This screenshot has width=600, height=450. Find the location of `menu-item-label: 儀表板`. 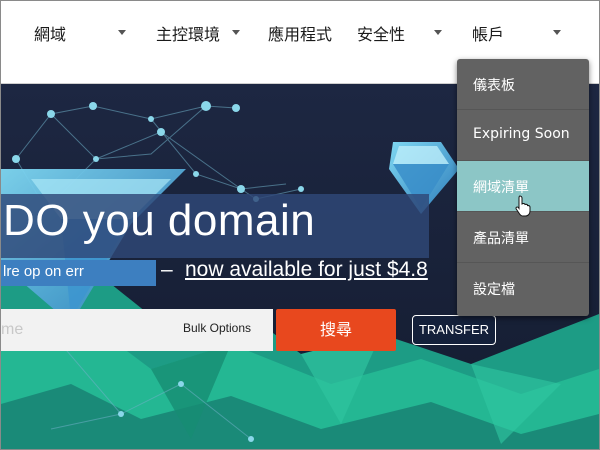

menu-item-label: 儀表板 is located at coordinates (494, 86).